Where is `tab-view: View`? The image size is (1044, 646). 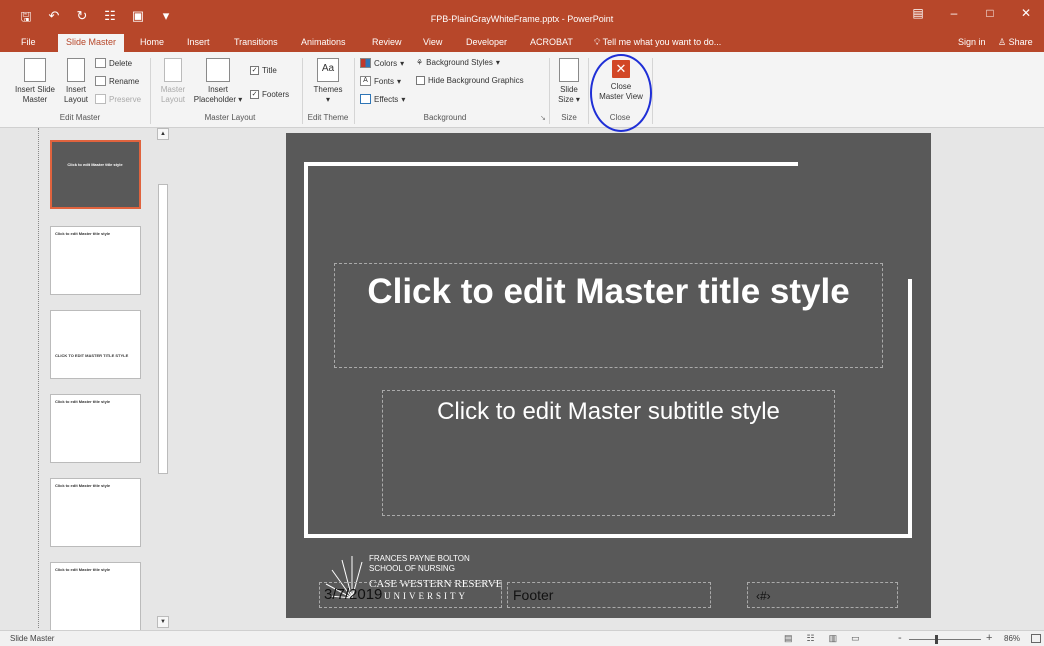
tab-view: View is located at coordinates (432, 42).